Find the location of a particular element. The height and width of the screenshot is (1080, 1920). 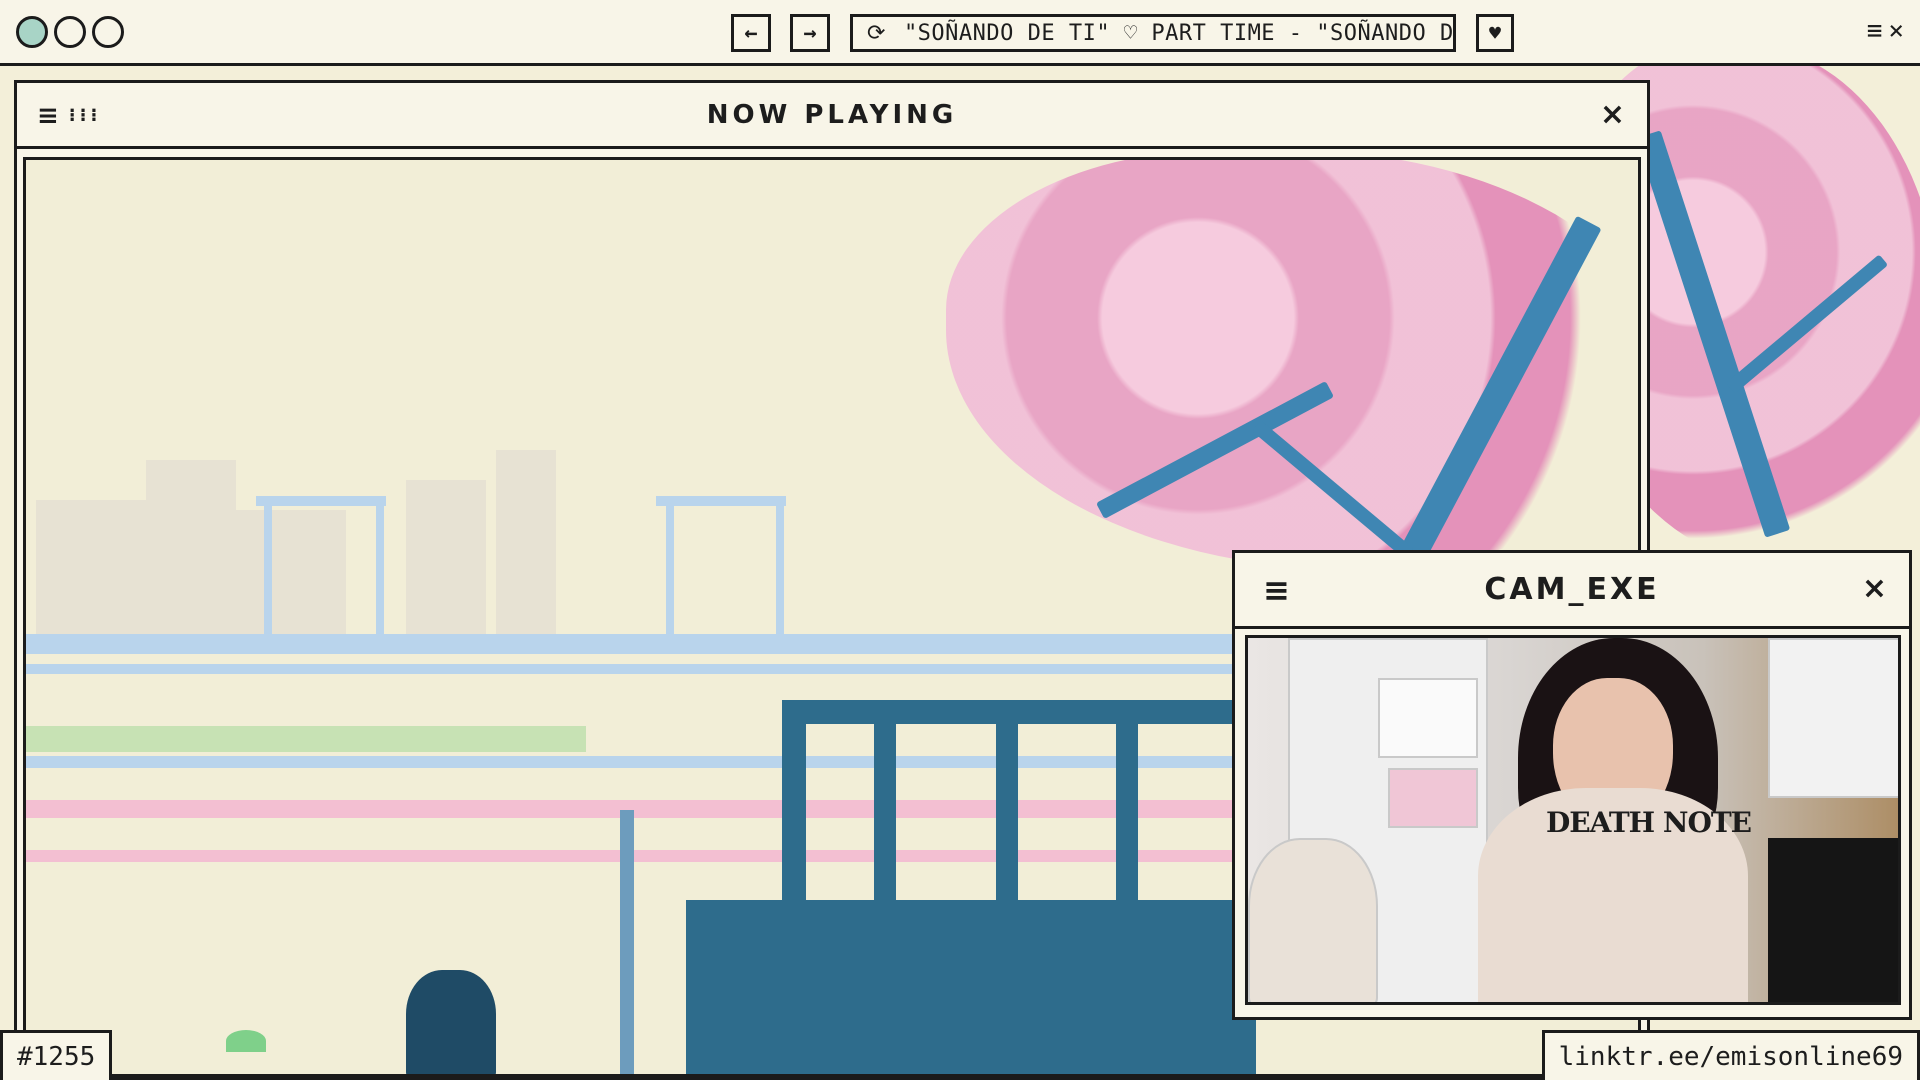

arrow-left-icon: ← is located at coordinates (751, 33).